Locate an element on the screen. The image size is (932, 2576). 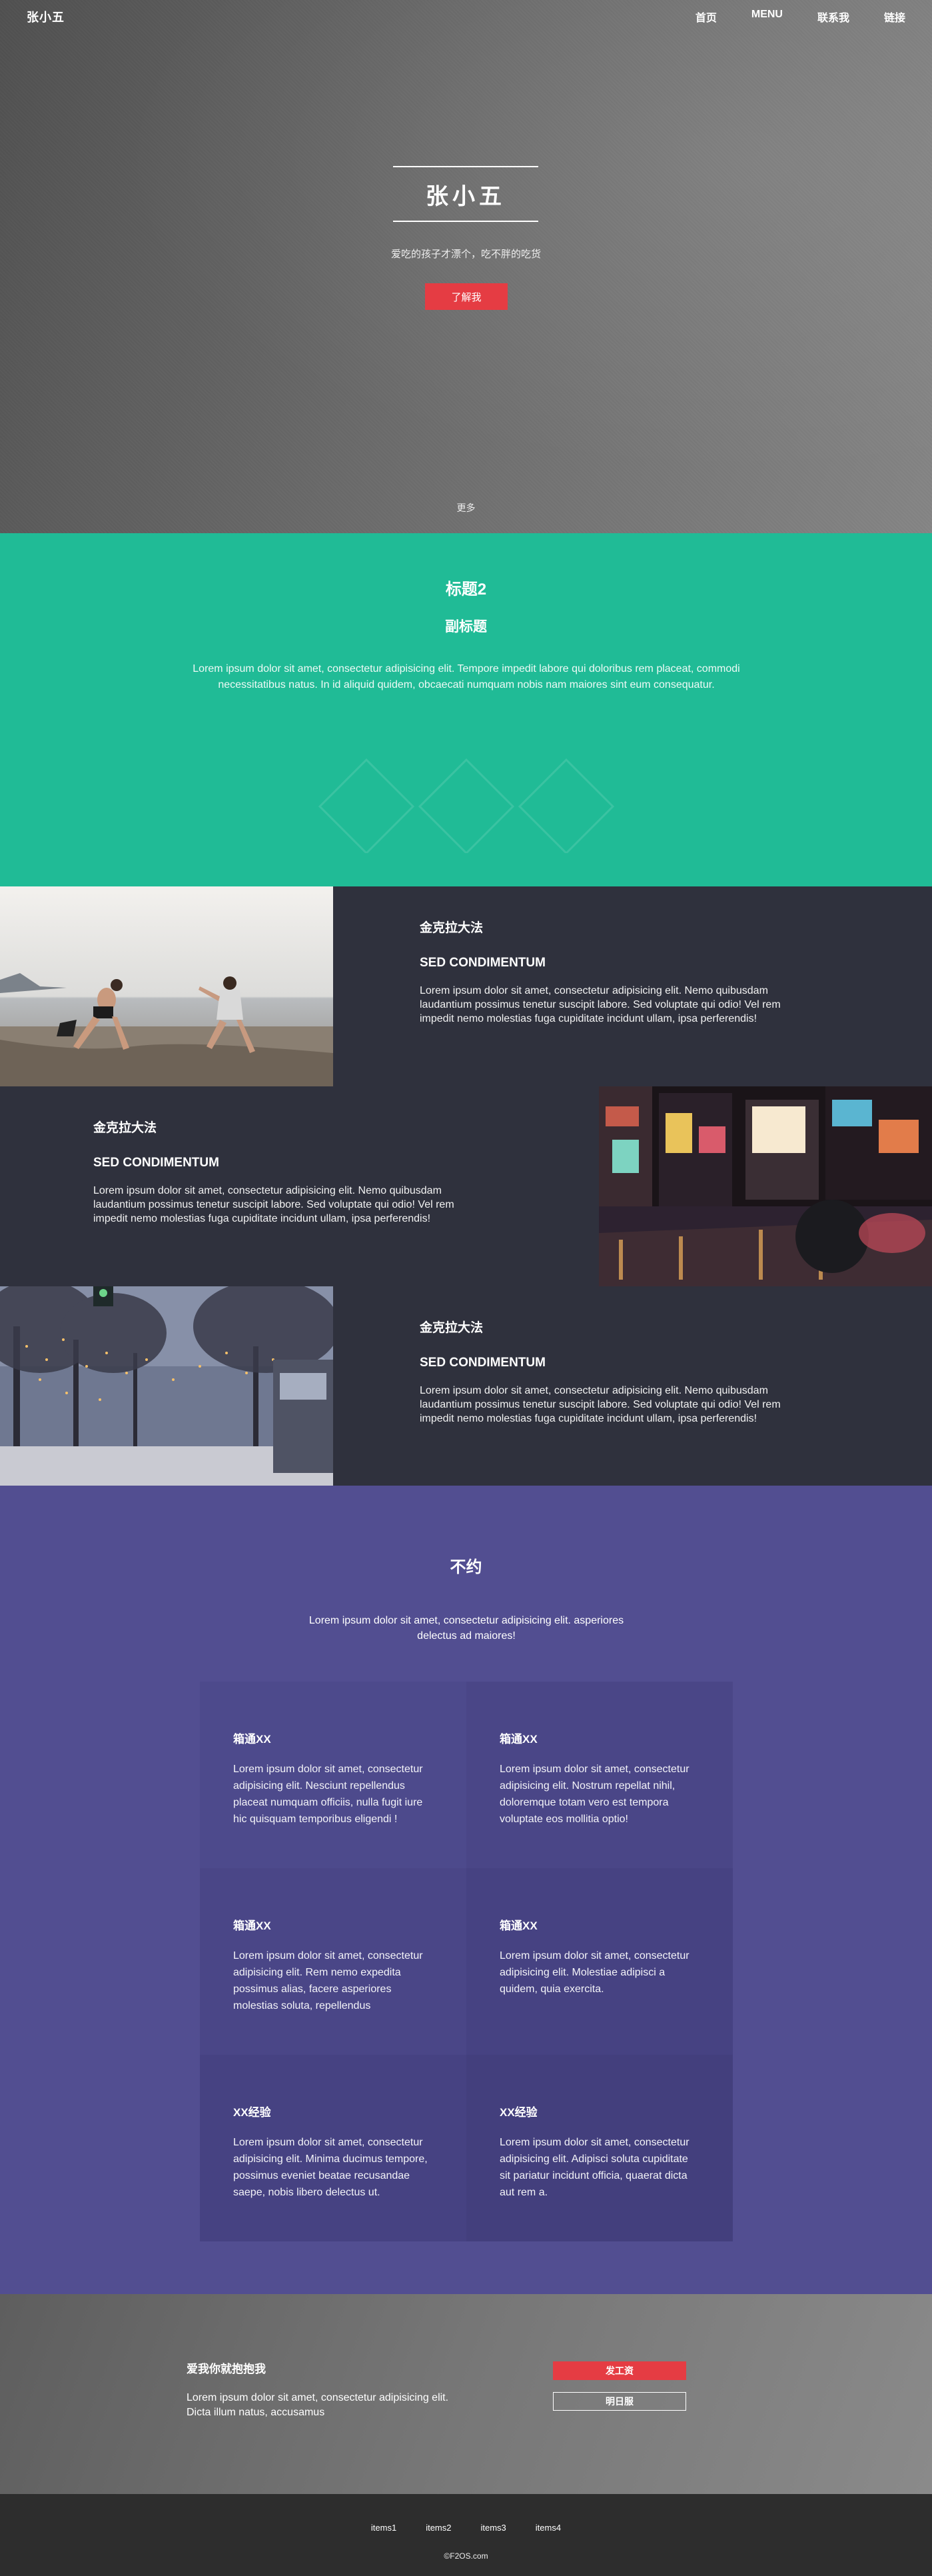
features-title: 不约 is located at coordinates (466, 1567).